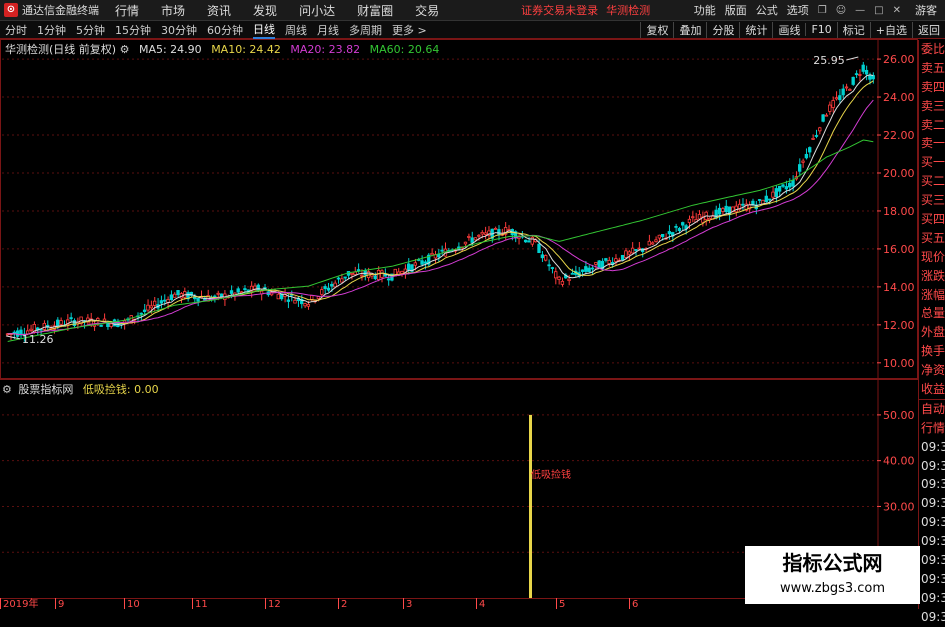 This screenshot has width=945, height=627. What do you see at coordinates (933, 143) in the screenshot?
I see `quote-field-5: 卖一` at bounding box center [933, 143].